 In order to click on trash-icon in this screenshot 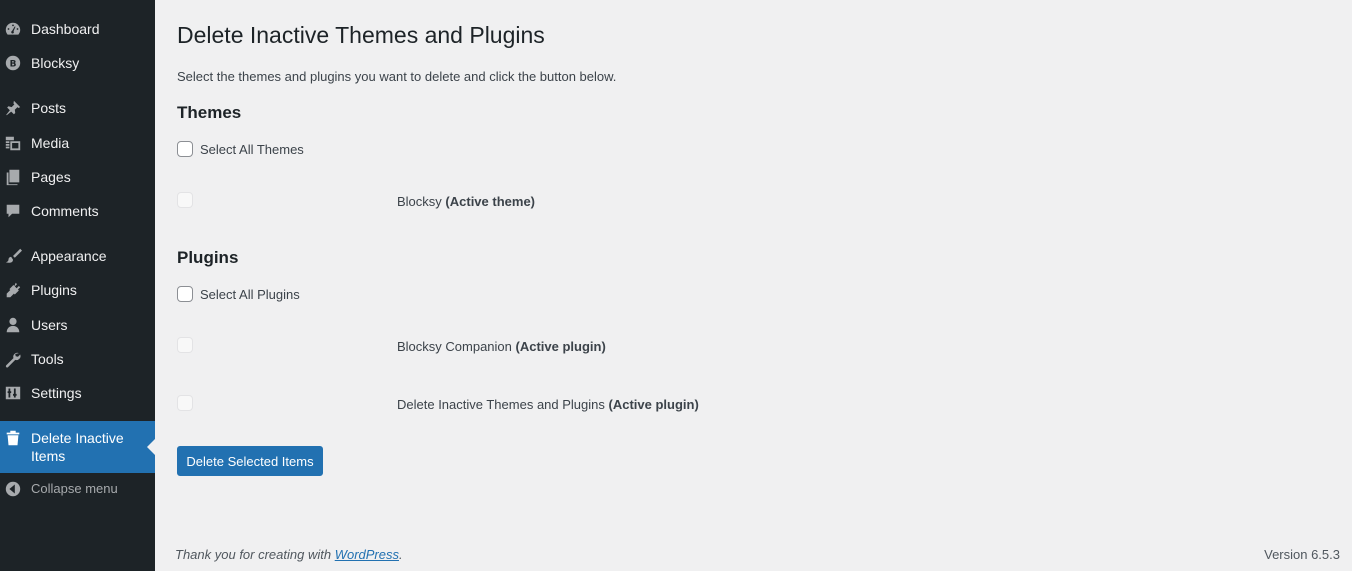, I will do `click(13, 438)`.